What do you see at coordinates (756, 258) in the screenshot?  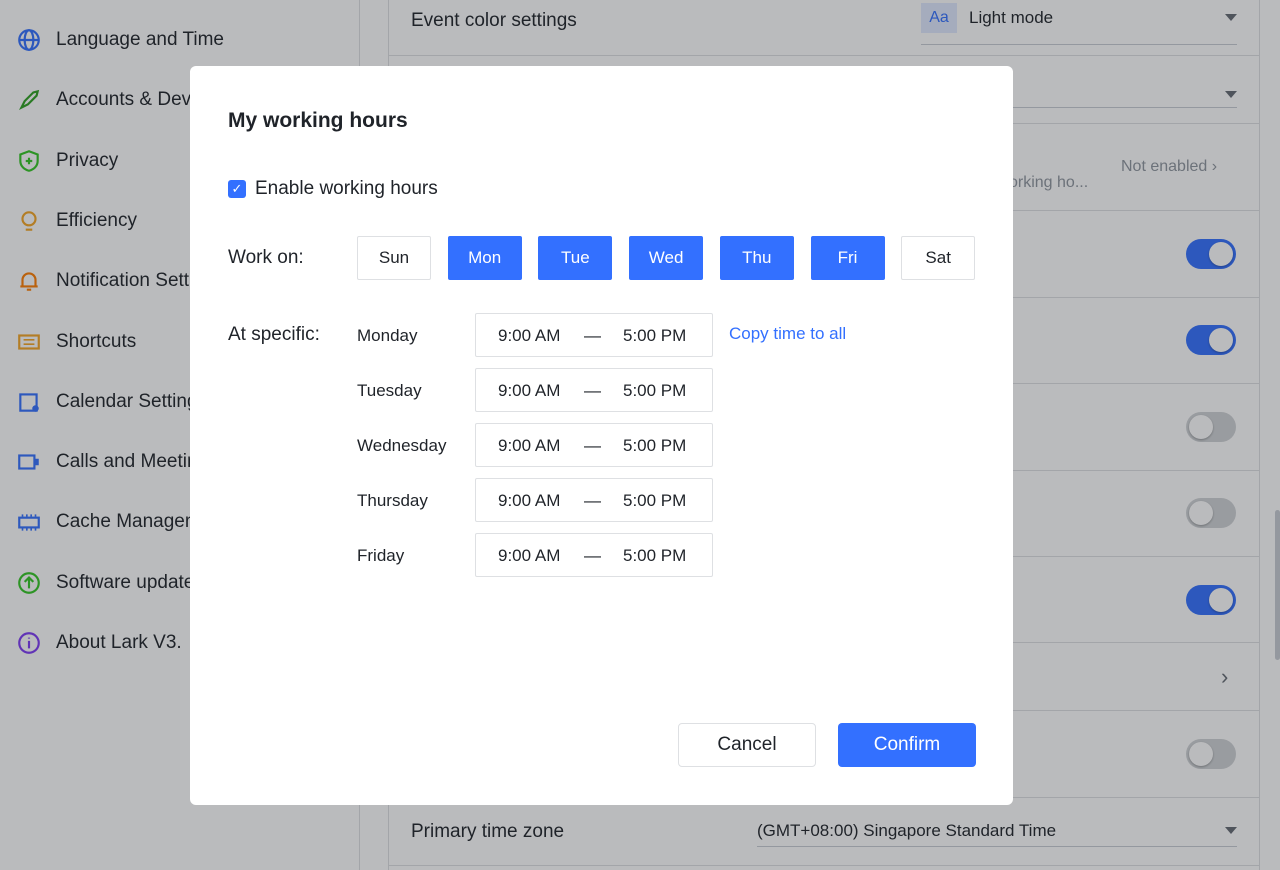 I see `day-toggle-thu: Thu` at bounding box center [756, 258].